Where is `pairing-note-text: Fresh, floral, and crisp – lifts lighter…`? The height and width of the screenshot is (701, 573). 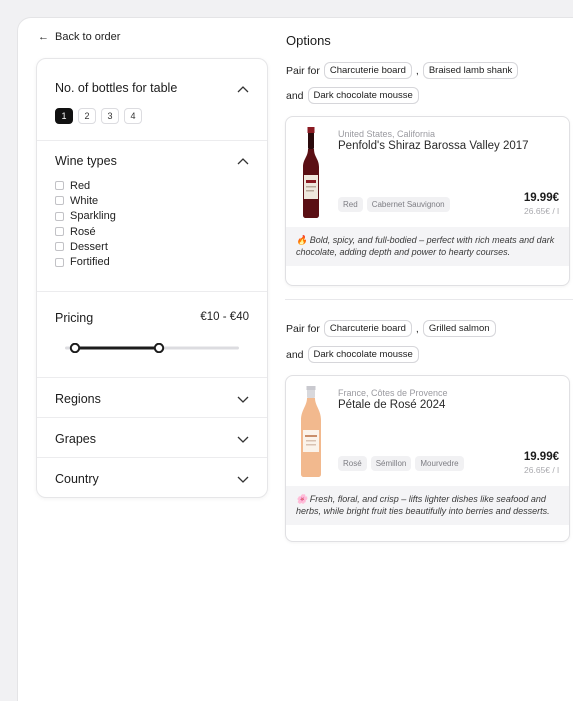
pairing-note-text: Fresh, floral, and crisp – lifts lighter… is located at coordinates (423, 505).